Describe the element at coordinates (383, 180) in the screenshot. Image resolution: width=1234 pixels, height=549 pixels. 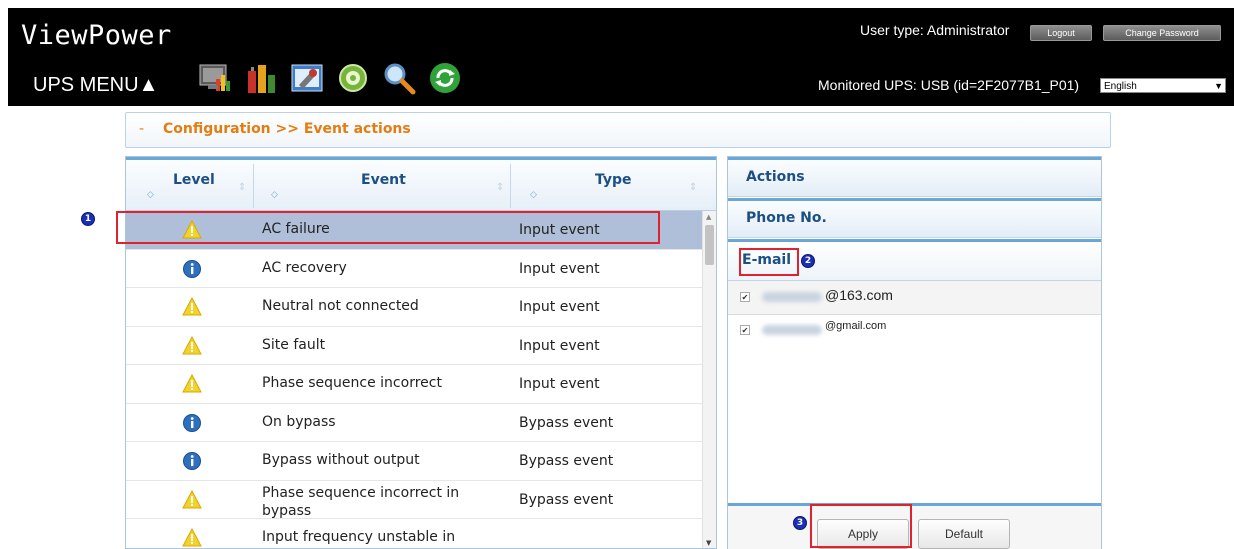
I see `column-header-event: Event` at that location.